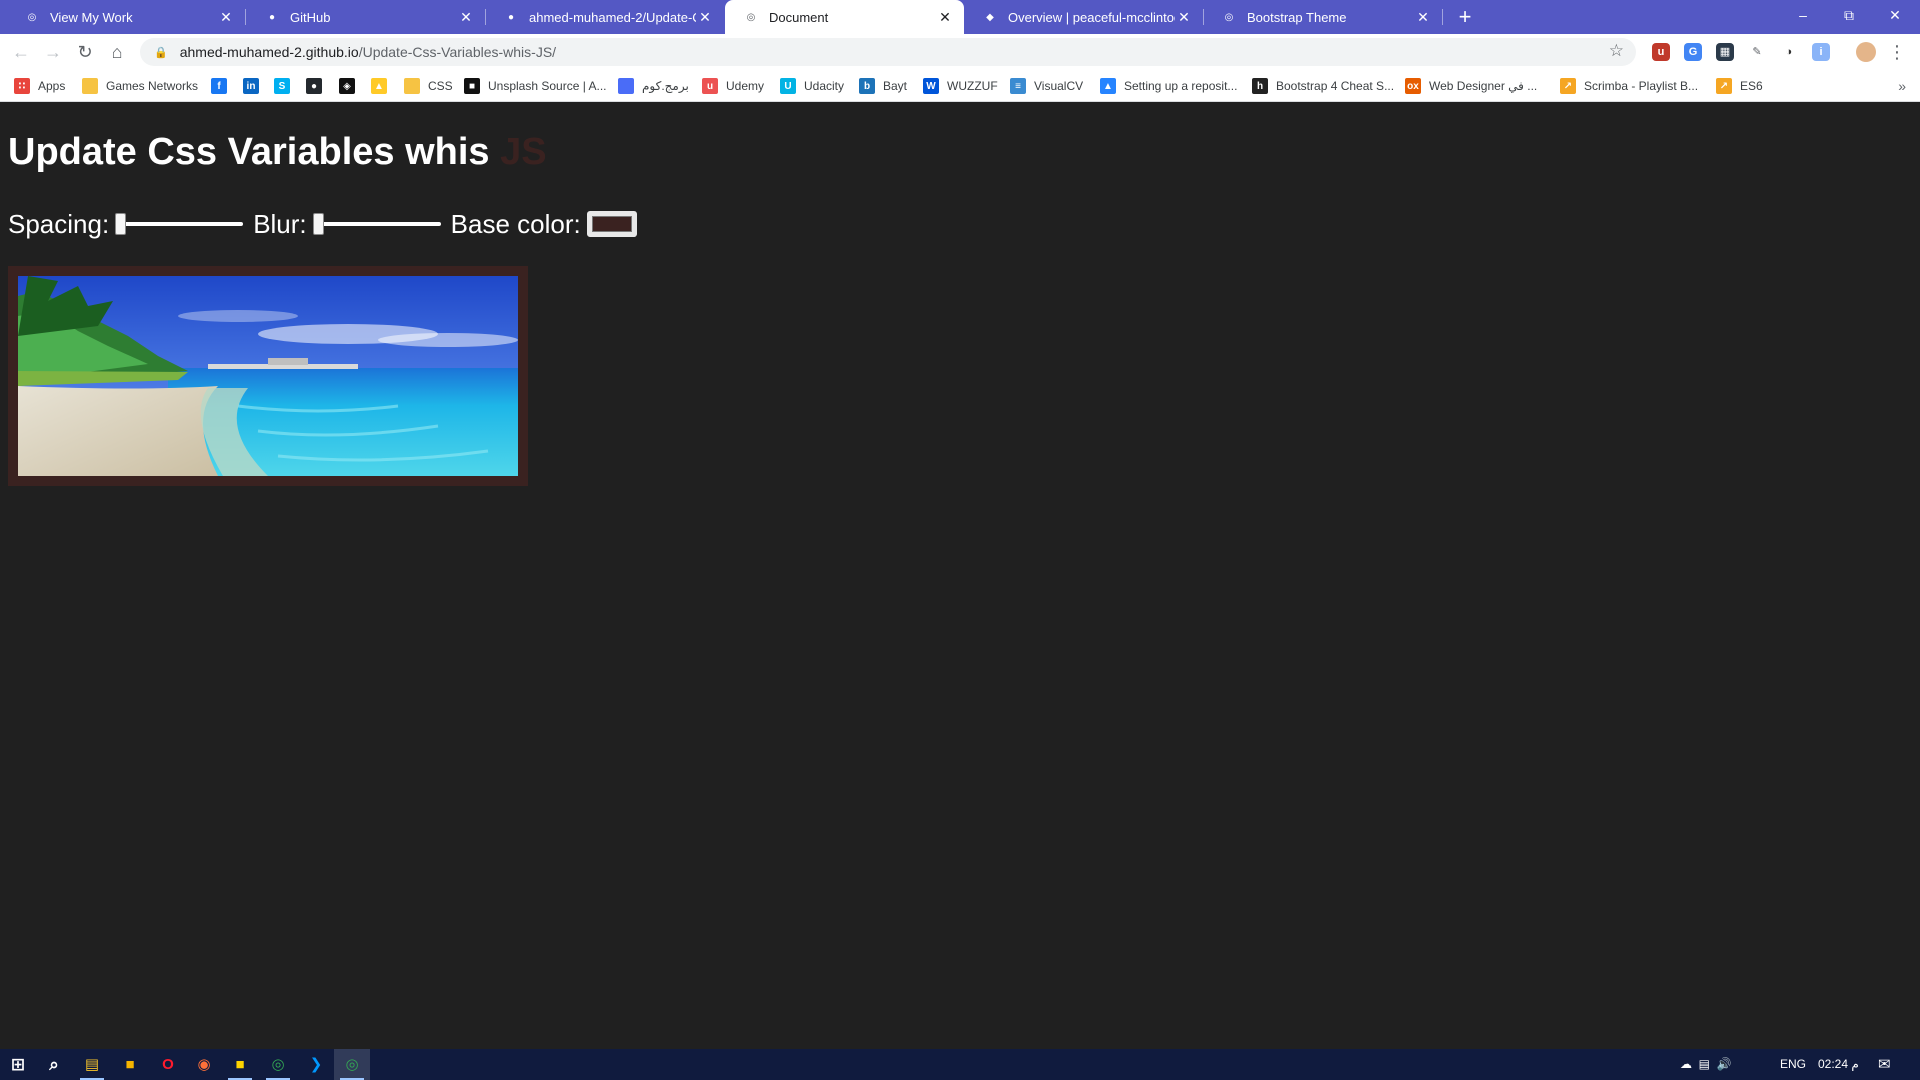  Describe the element at coordinates (366, 17) in the screenshot. I see `browser-tab: ● GitHub ✕` at that location.